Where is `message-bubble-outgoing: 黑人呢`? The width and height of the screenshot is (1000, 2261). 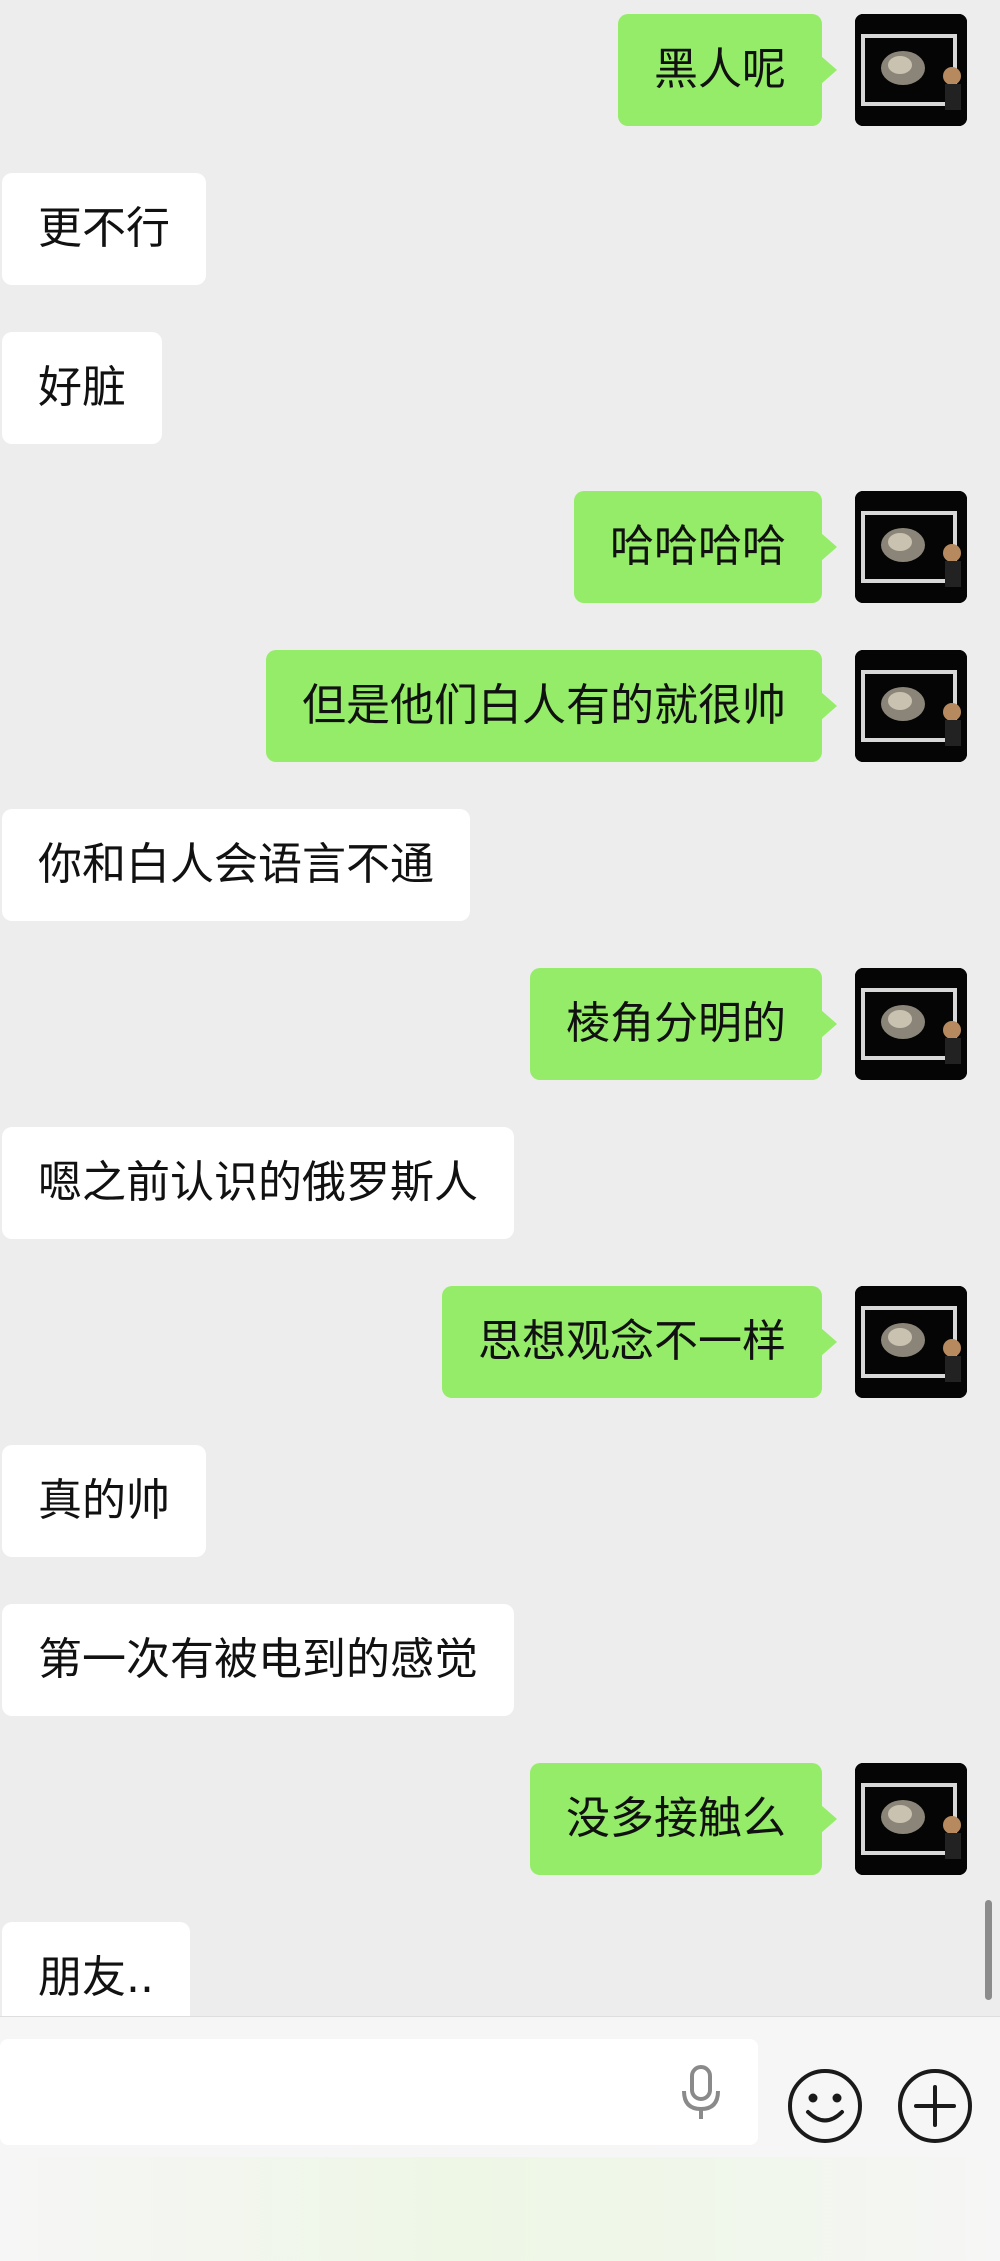
message-bubble-outgoing: 黑人呢 is located at coordinates (727, 70).